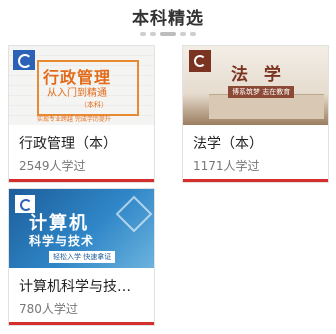  I want to click on carousel-indicator, so click(168, 34).